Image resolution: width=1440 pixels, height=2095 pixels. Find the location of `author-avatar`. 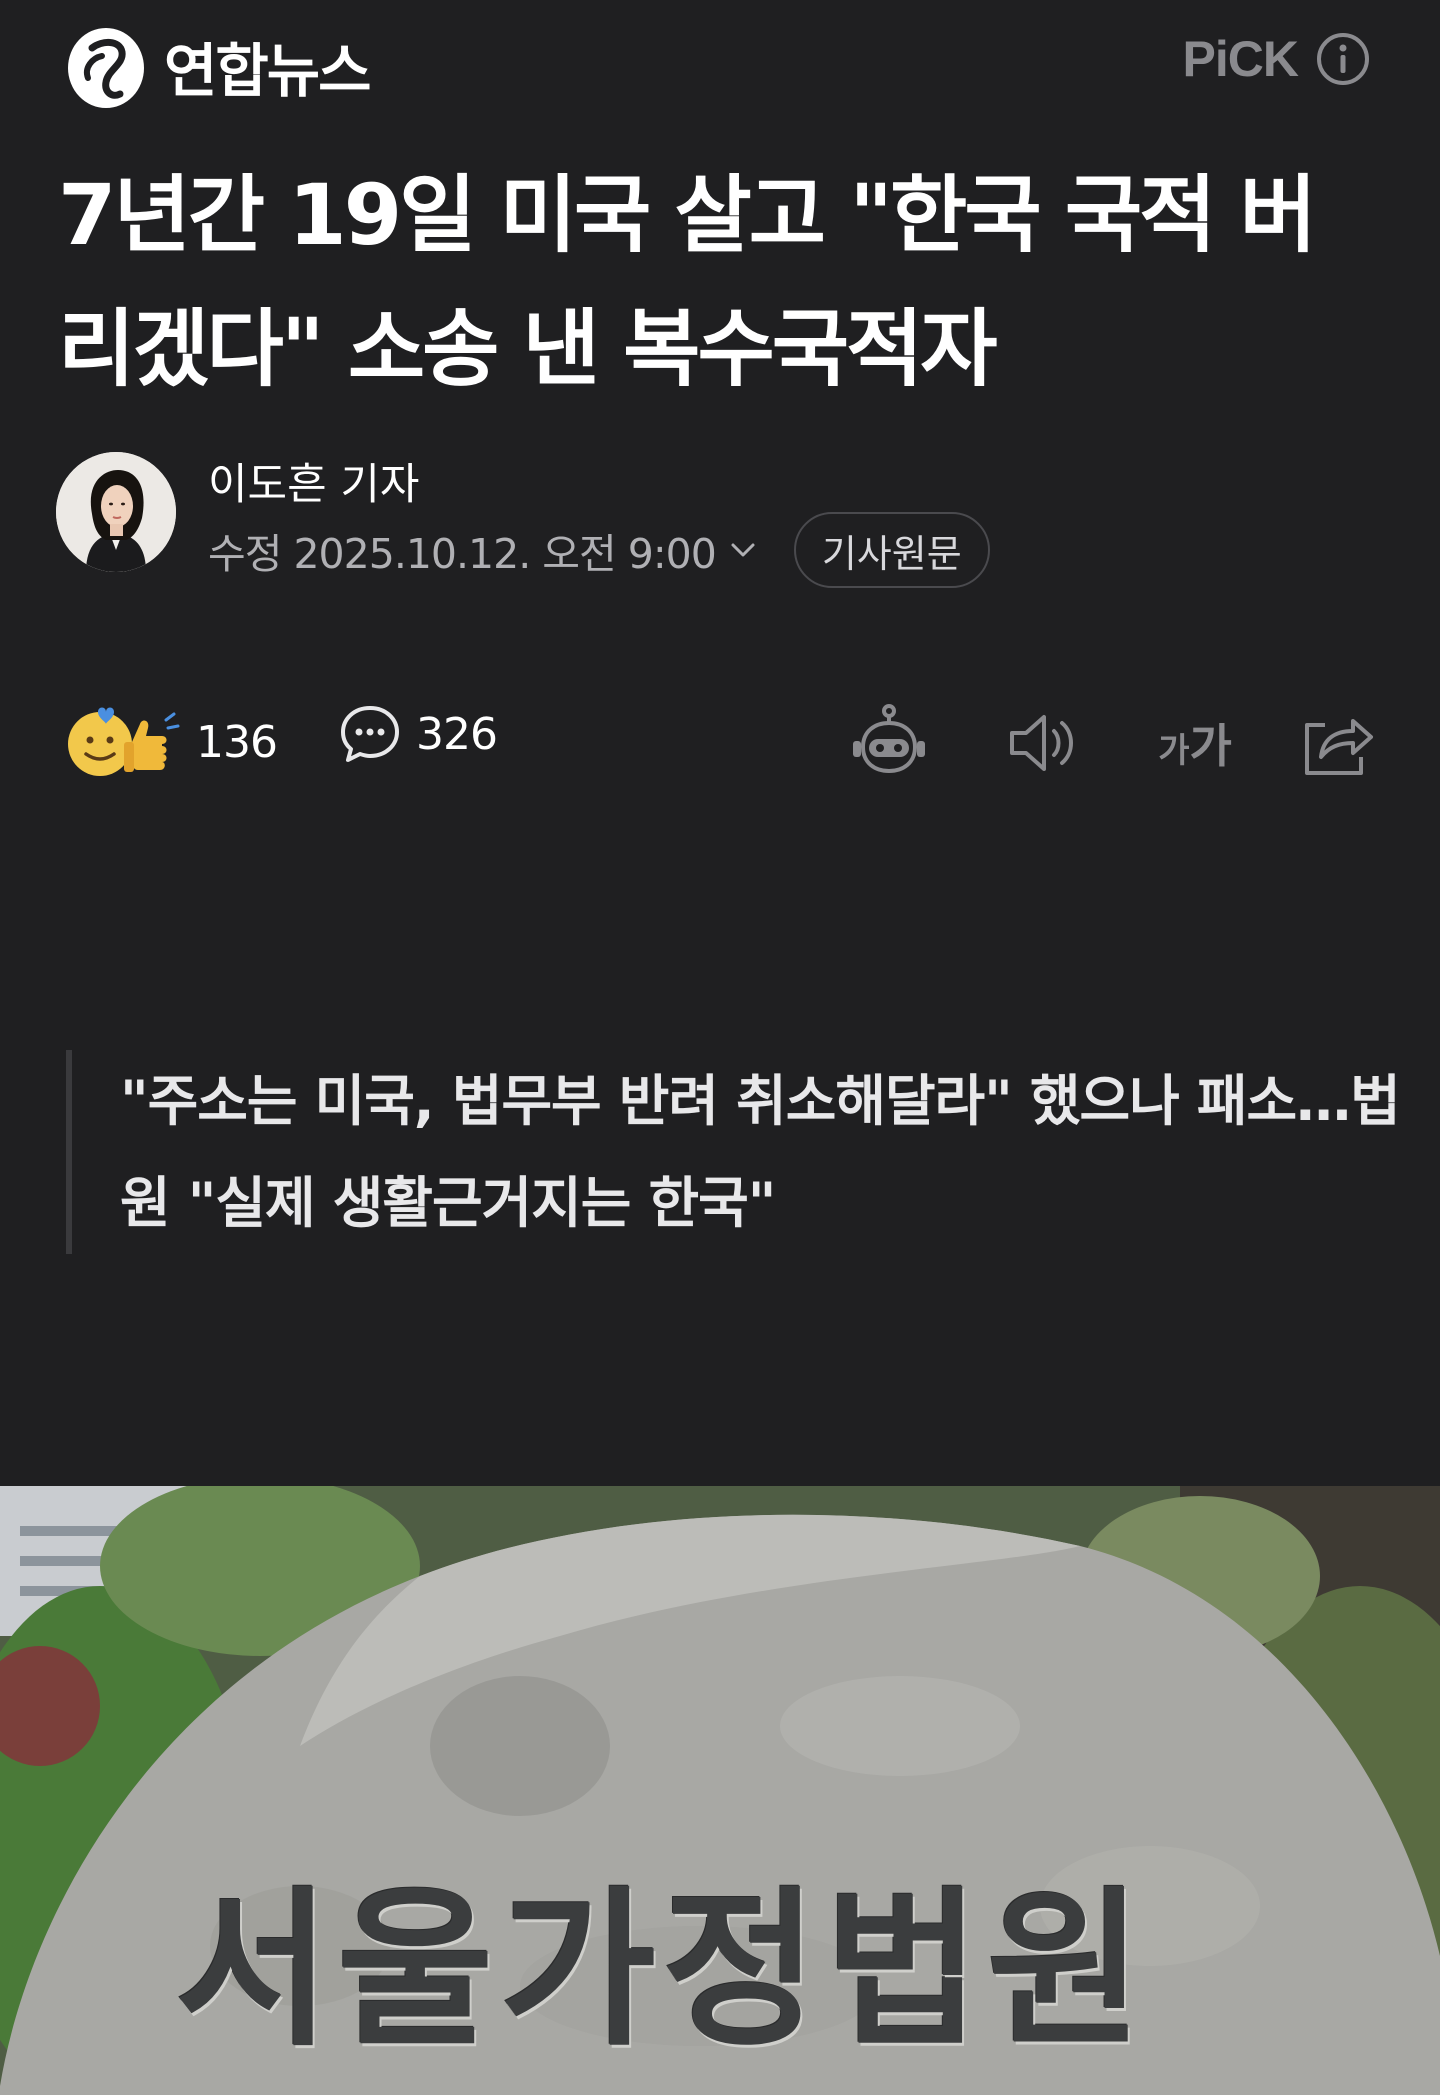

author-avatar is located at coordinates (116, 512).